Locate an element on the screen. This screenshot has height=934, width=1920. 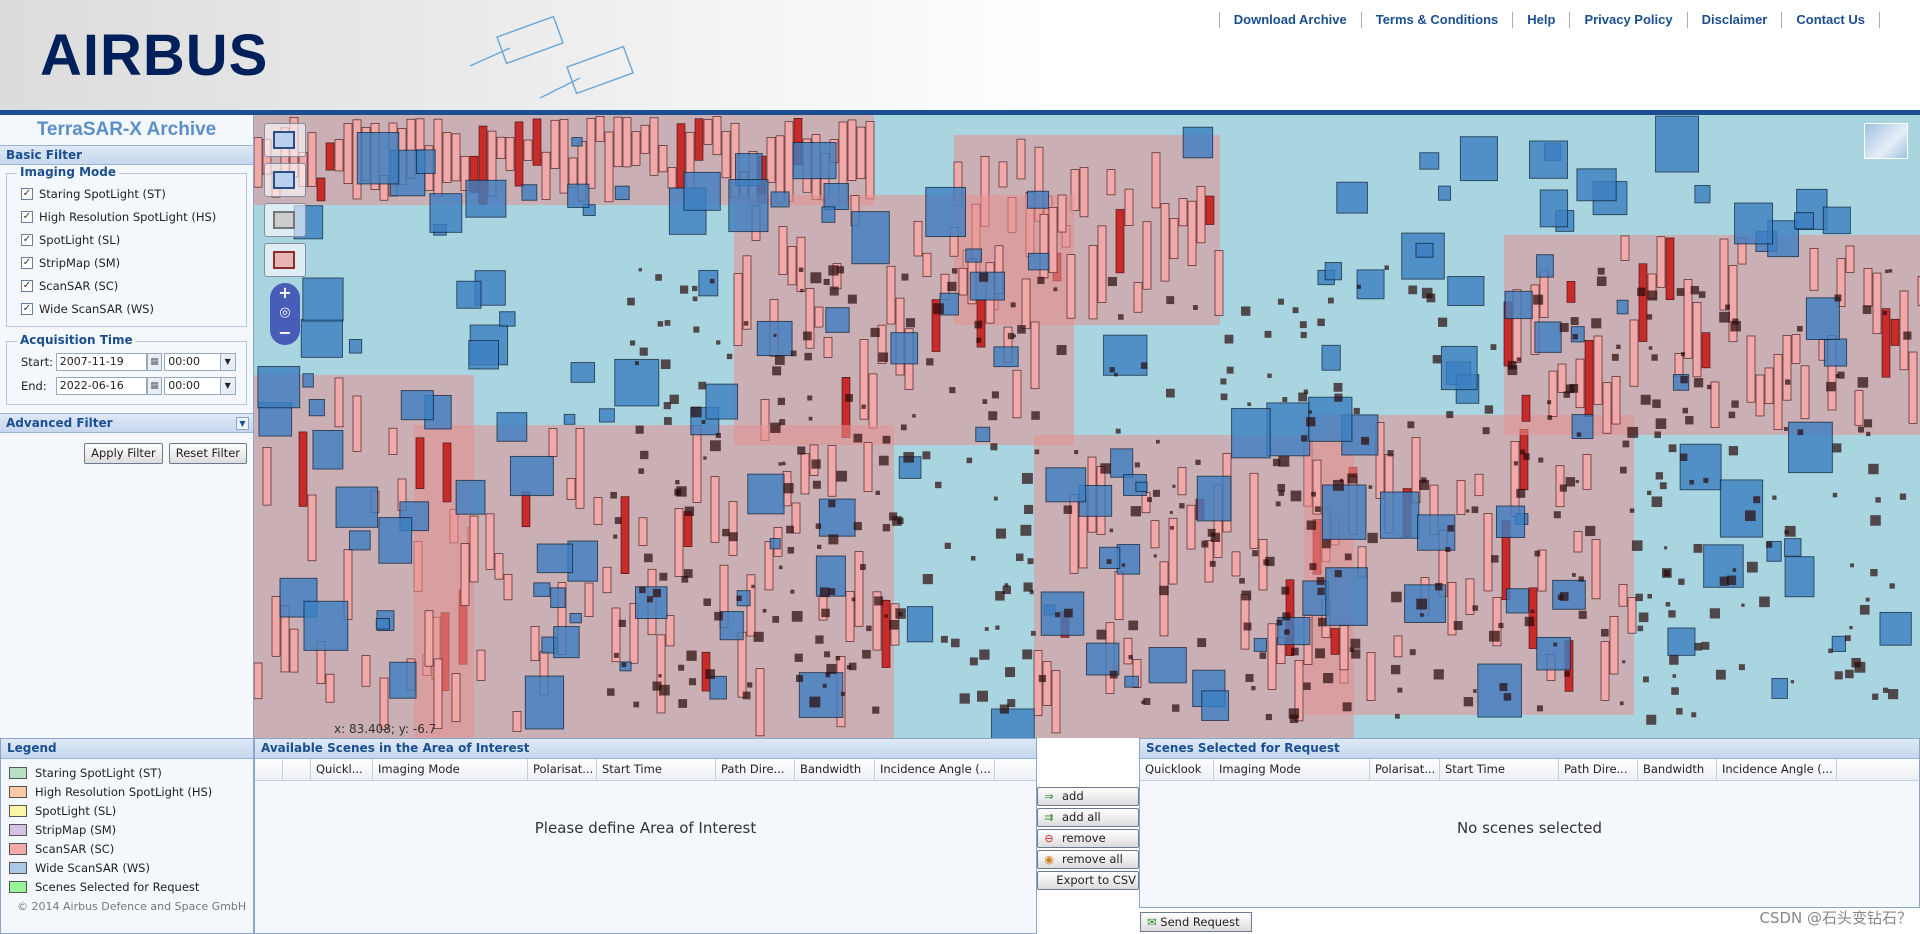
checkbox-row: ✓ Staring SpotLight (ST) is located at coordinates (128, 193).